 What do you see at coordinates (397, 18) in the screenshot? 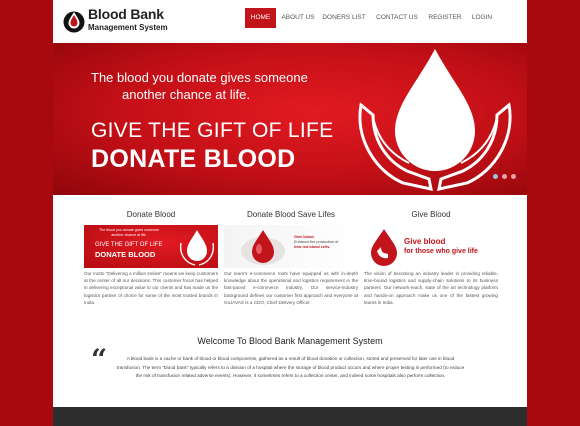
I see `nav-contact-us: CONTACT US` at bounding box center [397, 18].